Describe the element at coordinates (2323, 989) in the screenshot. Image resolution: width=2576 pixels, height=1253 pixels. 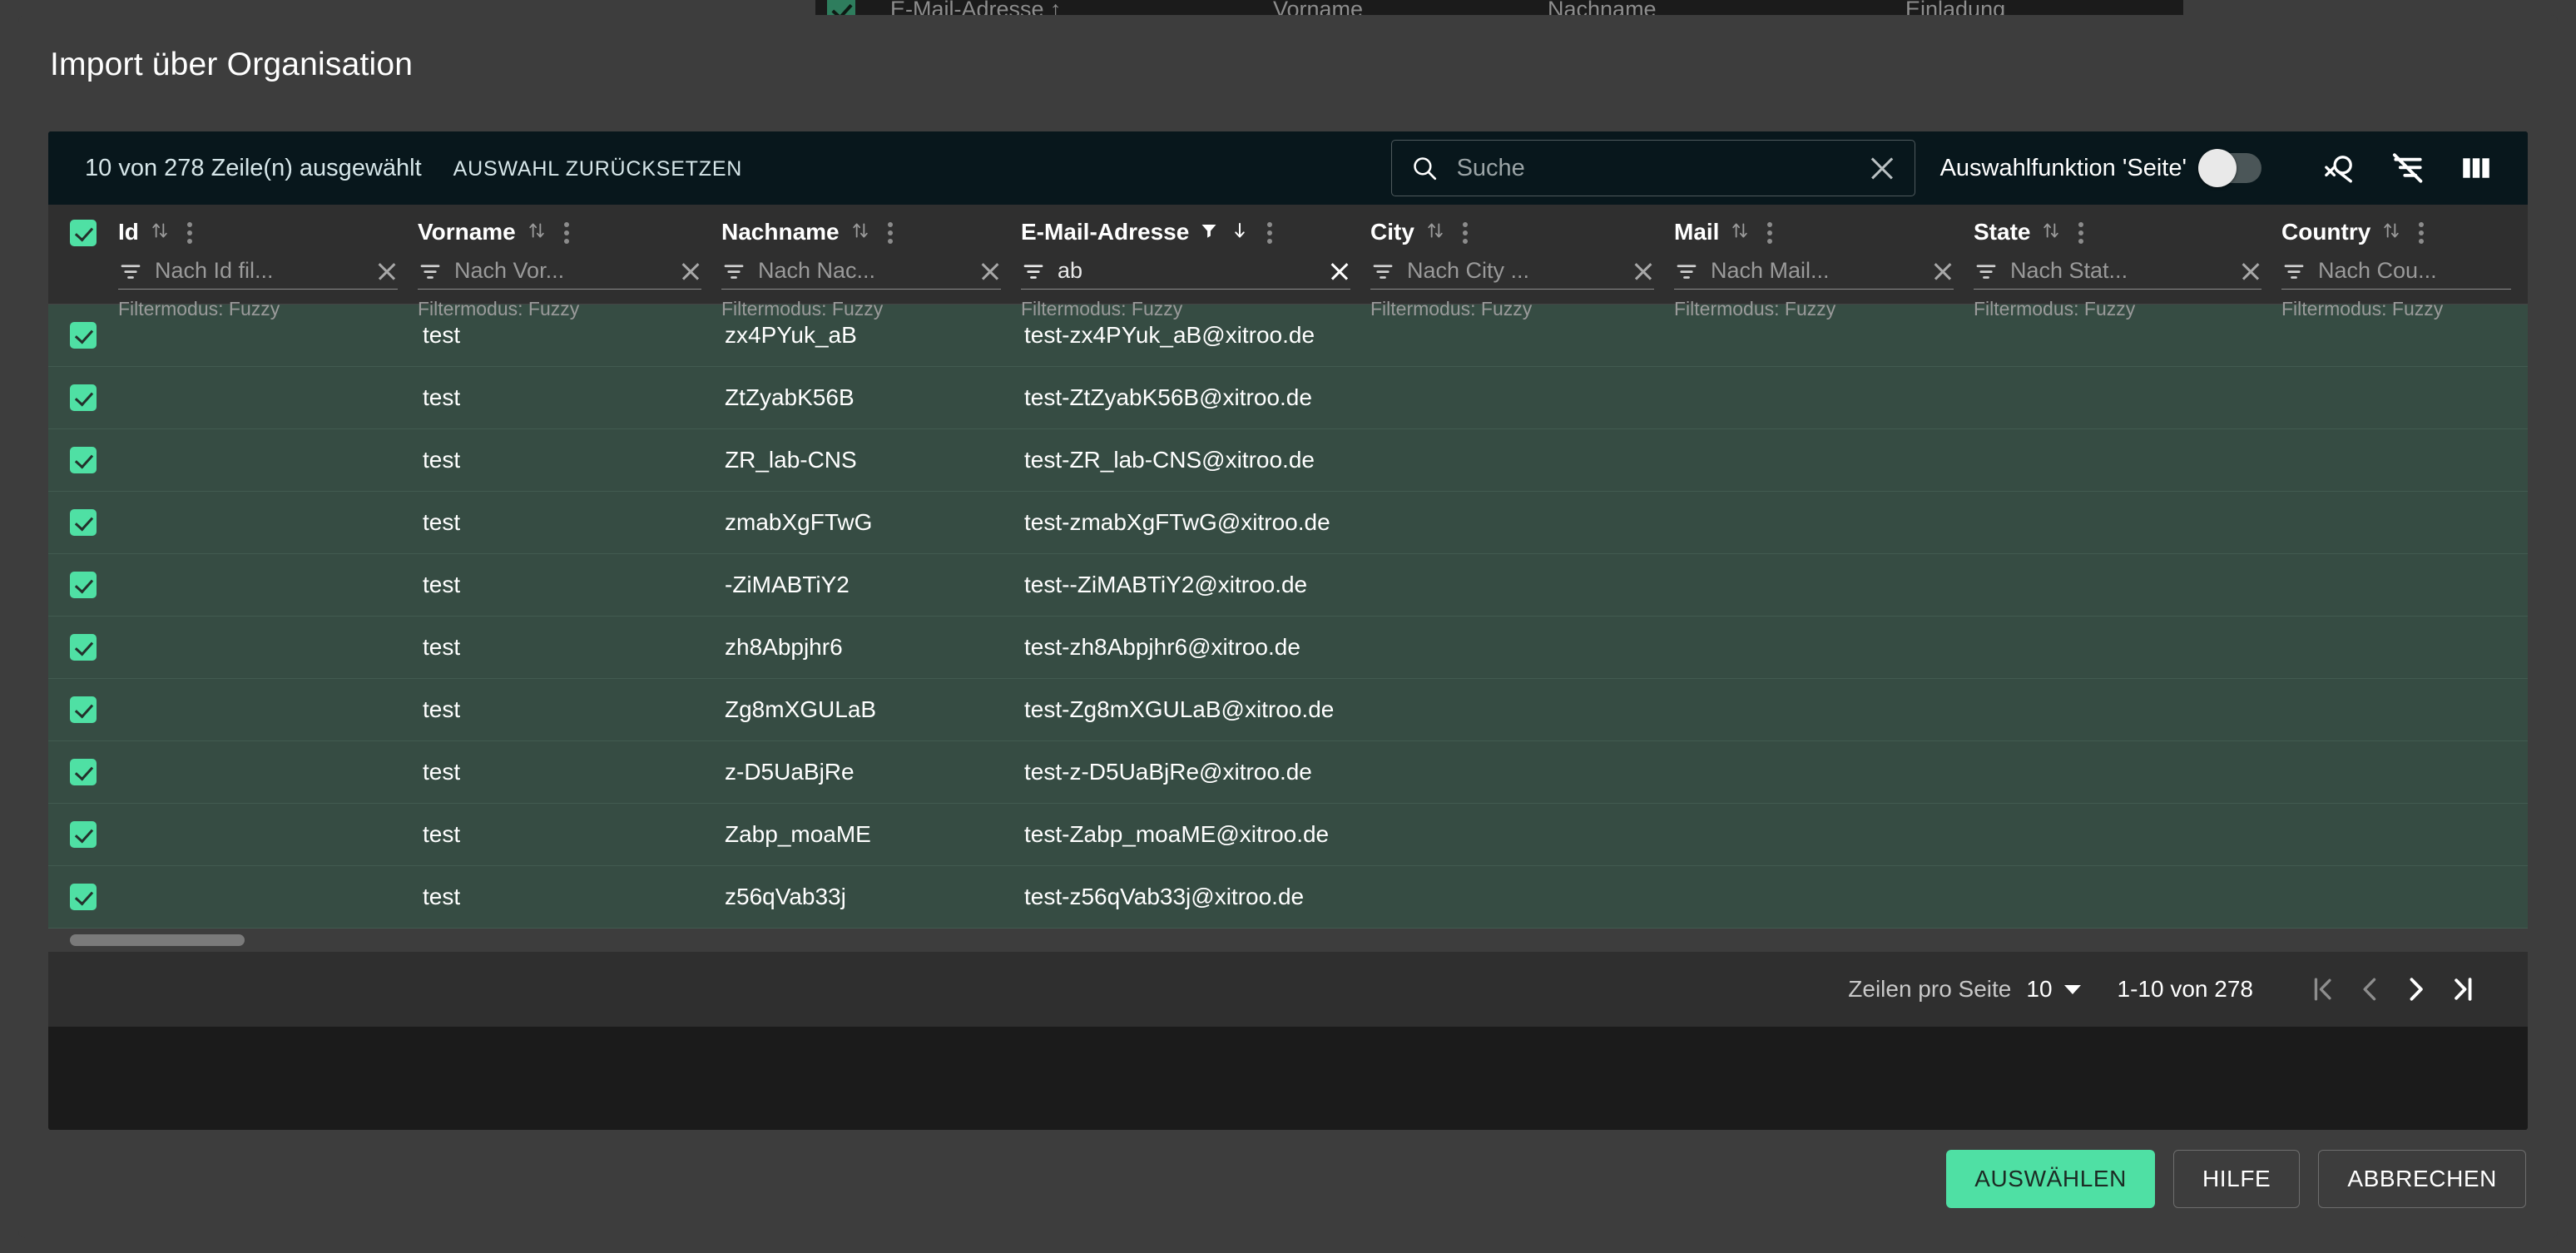
I see `first-page-button` at that location.